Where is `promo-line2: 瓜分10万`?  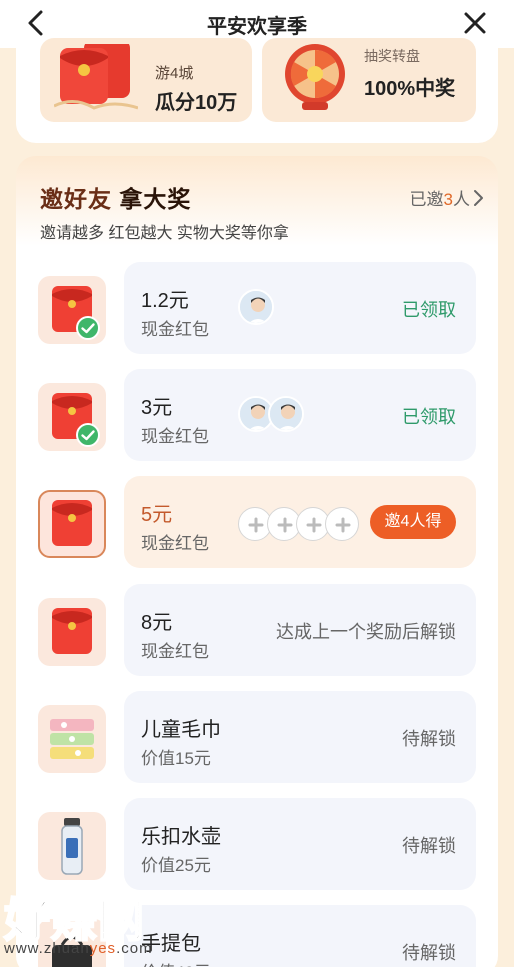 promo-line2: 瓜分10万 is located at coordinates (196, 103).